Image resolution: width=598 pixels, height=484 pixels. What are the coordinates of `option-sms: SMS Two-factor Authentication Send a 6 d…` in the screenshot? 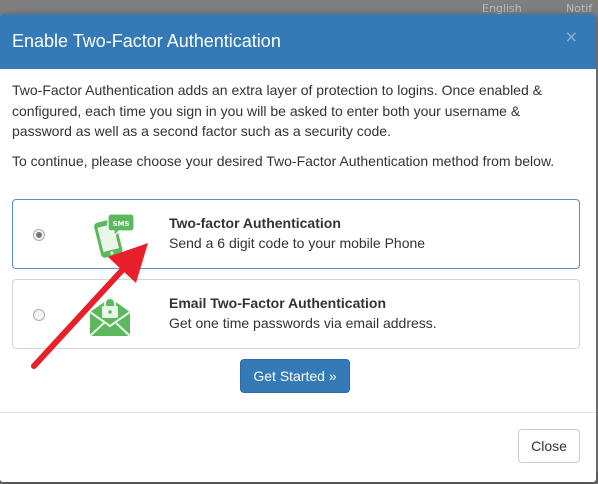 It's located at (296, 234).